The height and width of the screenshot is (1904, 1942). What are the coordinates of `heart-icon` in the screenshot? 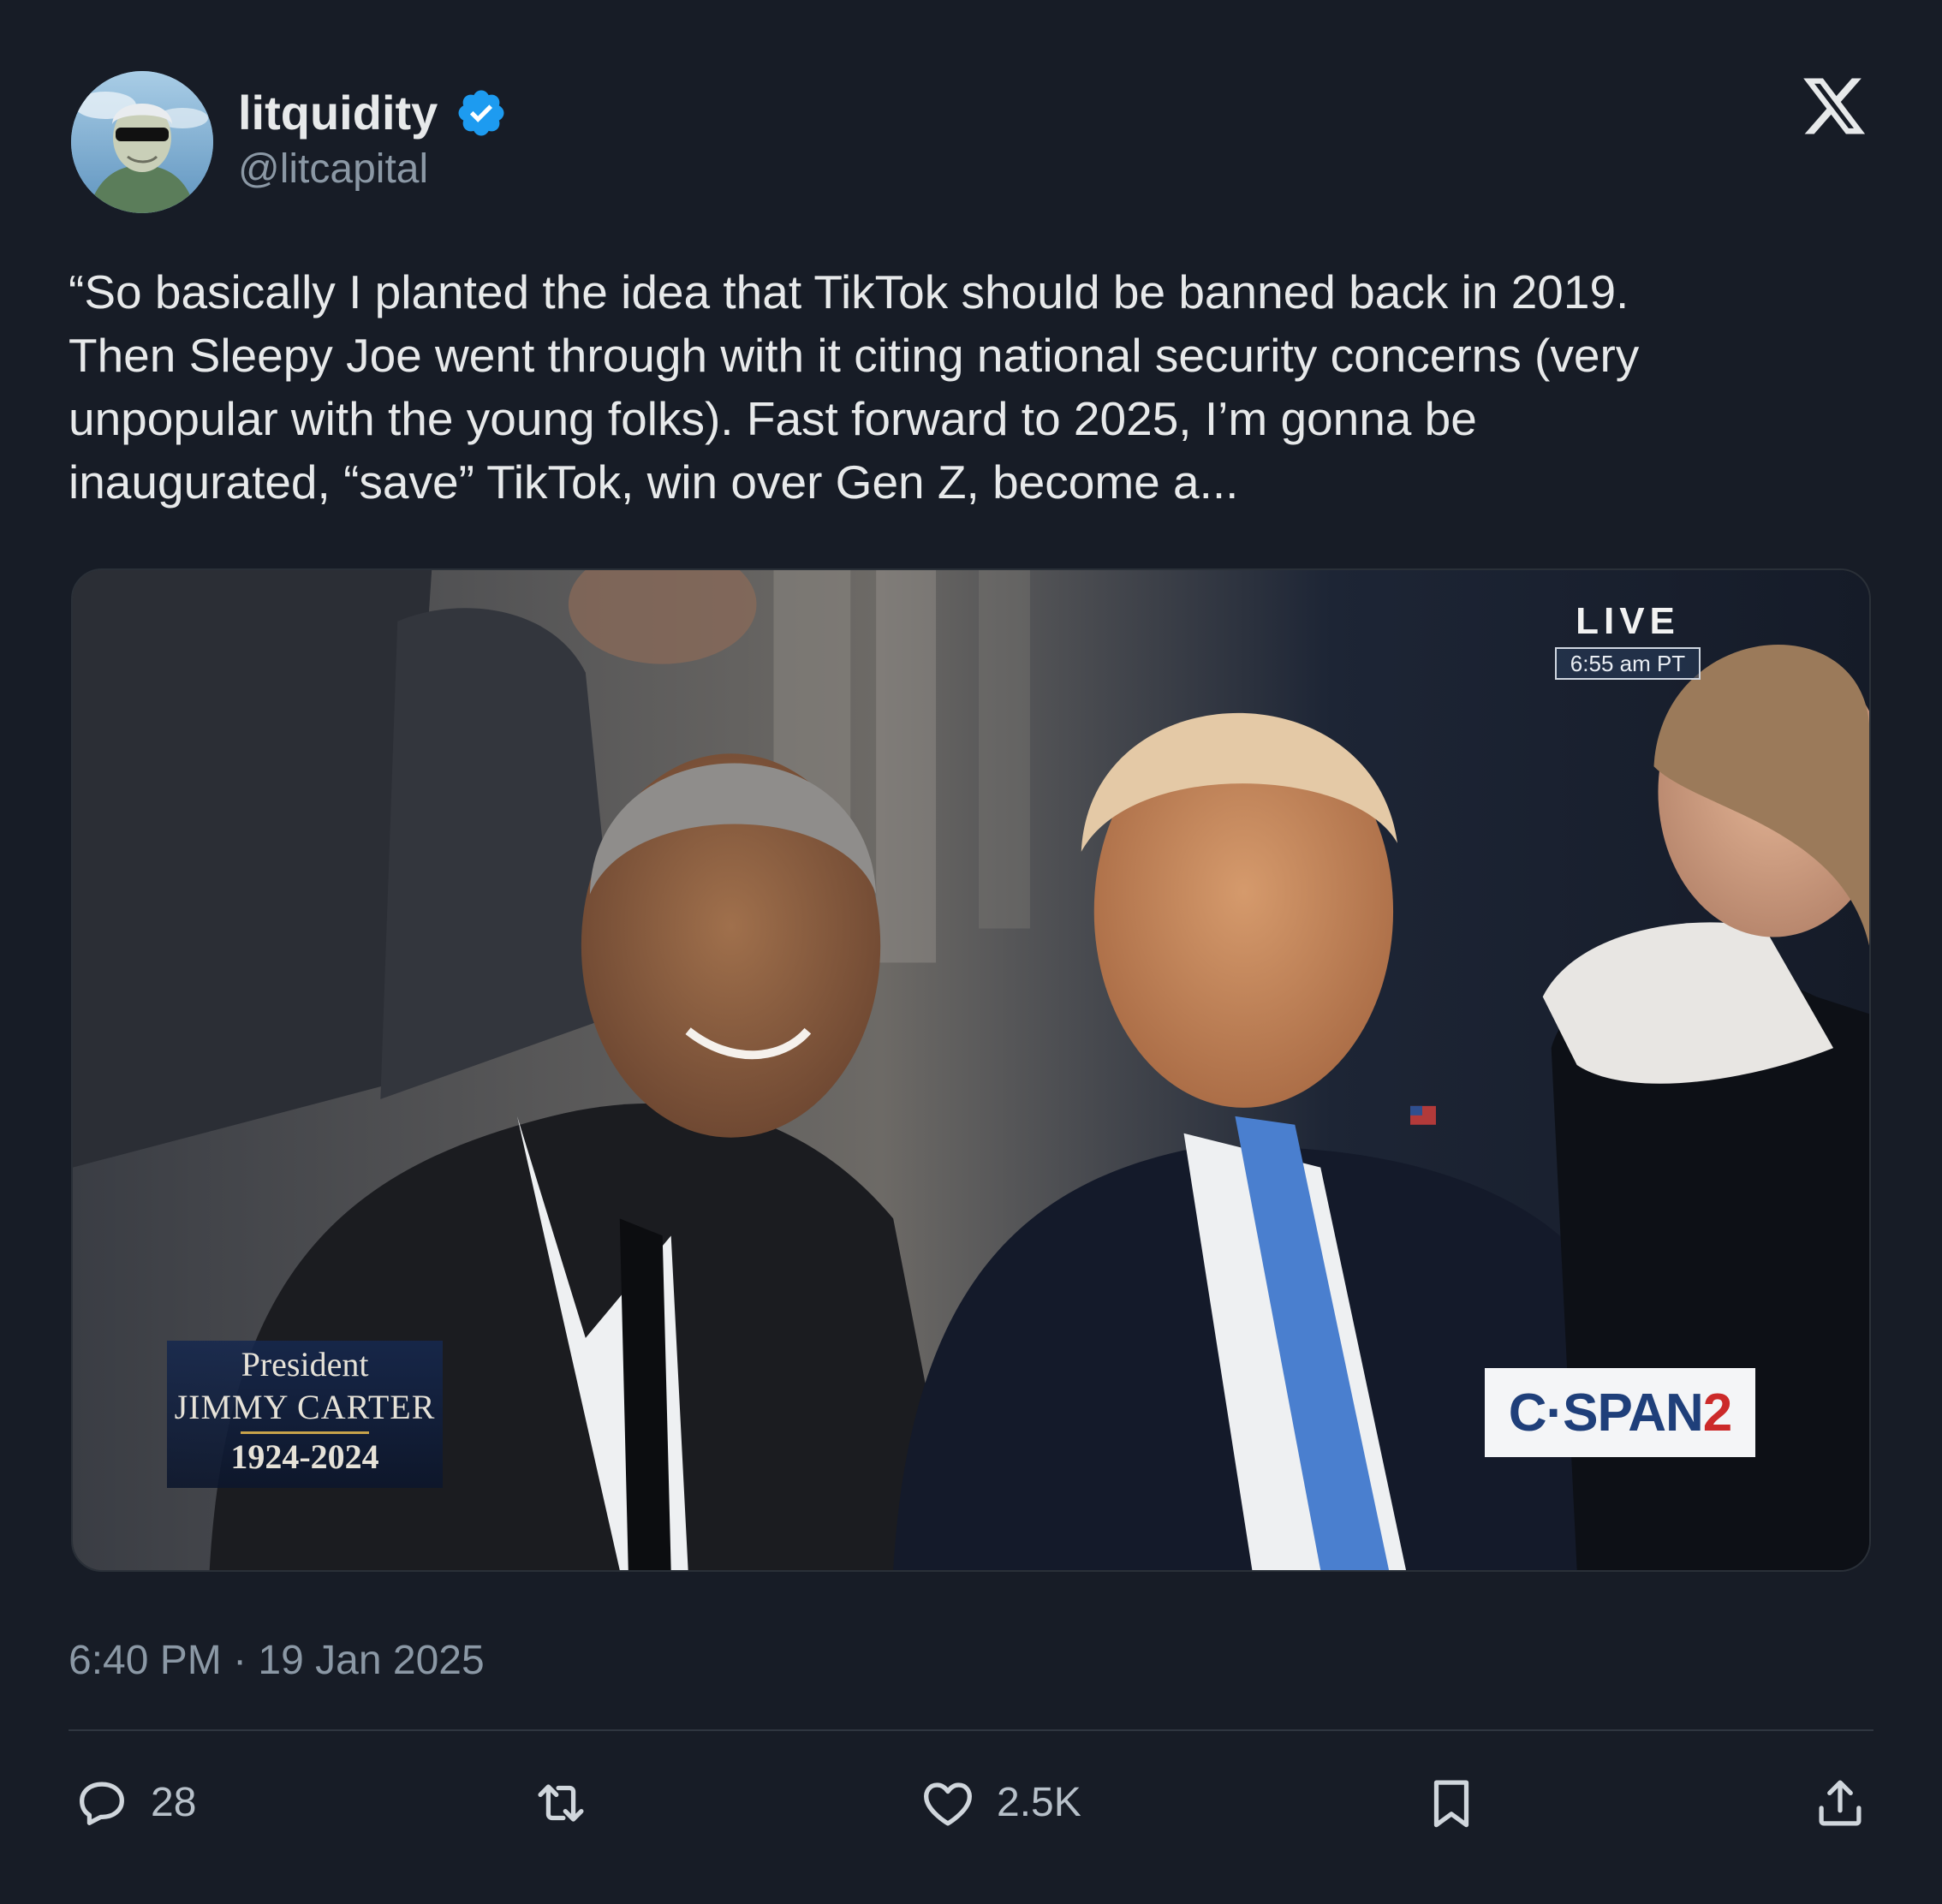 It's located at (948, 1804).